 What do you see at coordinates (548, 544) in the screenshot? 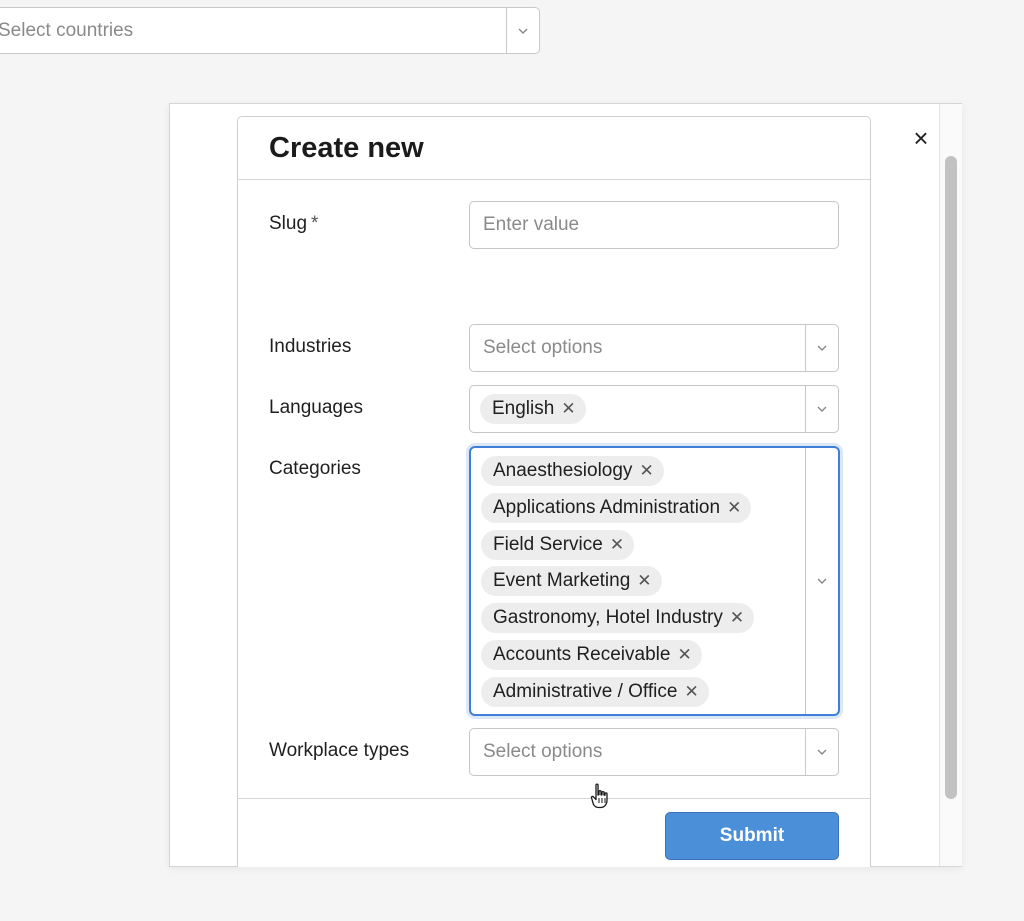
I see `chip-label: Field Service` at bounding box center [548, 544].